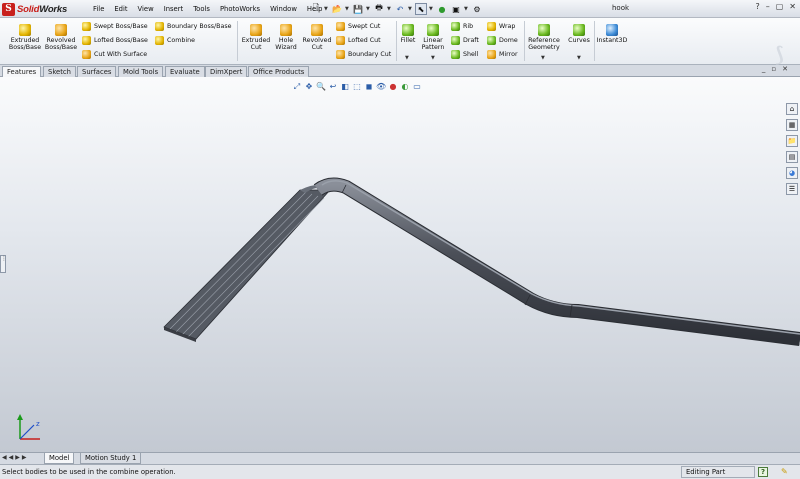 The height and width of the screenshot is (479, 800). What do you see at coordinates (477, 9) in the screenshot?
I see `options-icon: ⚙` at bounding box center [477, 9].